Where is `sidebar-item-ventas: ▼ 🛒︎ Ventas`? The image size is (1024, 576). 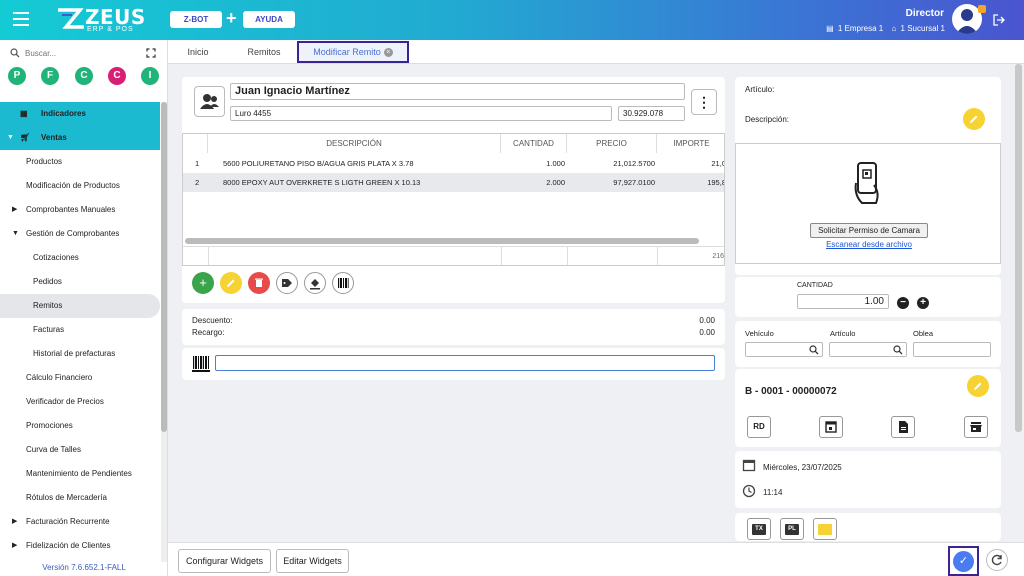 sidebar-item-ventas: ▼ 🛒︎ Ventas is located at coordinates (80, 138).